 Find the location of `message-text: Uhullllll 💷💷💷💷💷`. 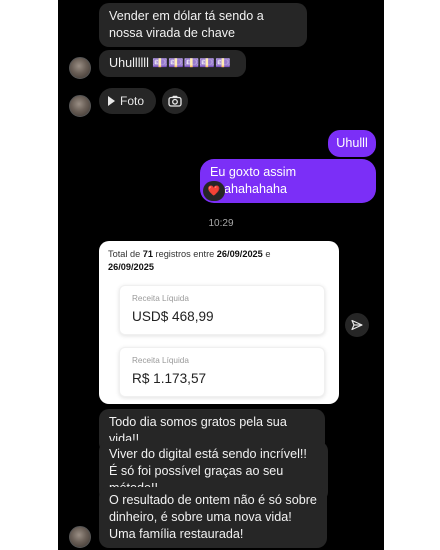

message-text: Uhullllll 💷💷💷💷💷 is located at coordinates (170, 63).